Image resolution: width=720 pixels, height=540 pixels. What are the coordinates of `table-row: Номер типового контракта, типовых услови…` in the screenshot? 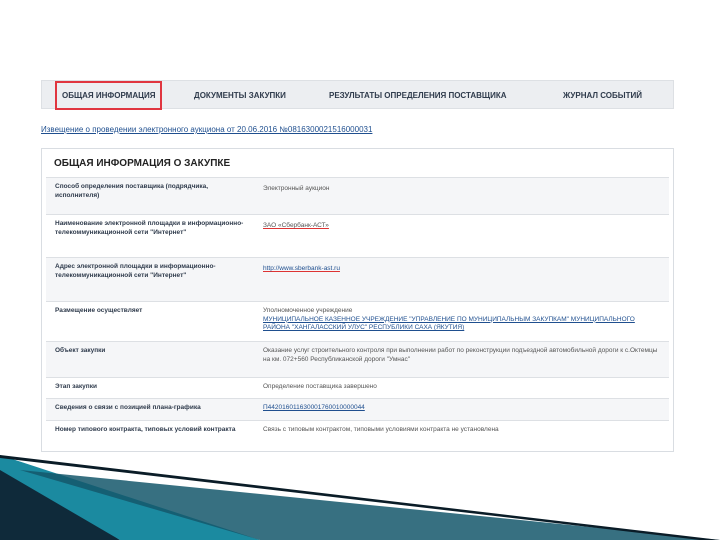 It's located at (357, 435).